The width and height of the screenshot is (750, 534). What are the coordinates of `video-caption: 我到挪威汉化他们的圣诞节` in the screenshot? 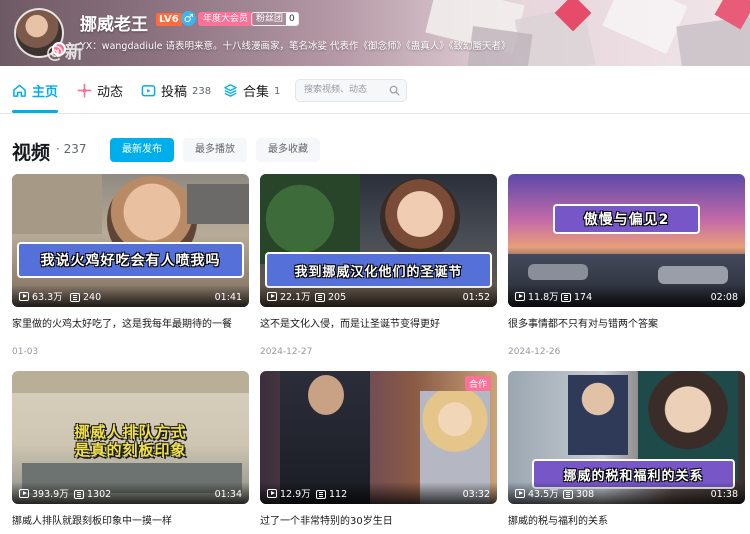 It's located at (378, 270).